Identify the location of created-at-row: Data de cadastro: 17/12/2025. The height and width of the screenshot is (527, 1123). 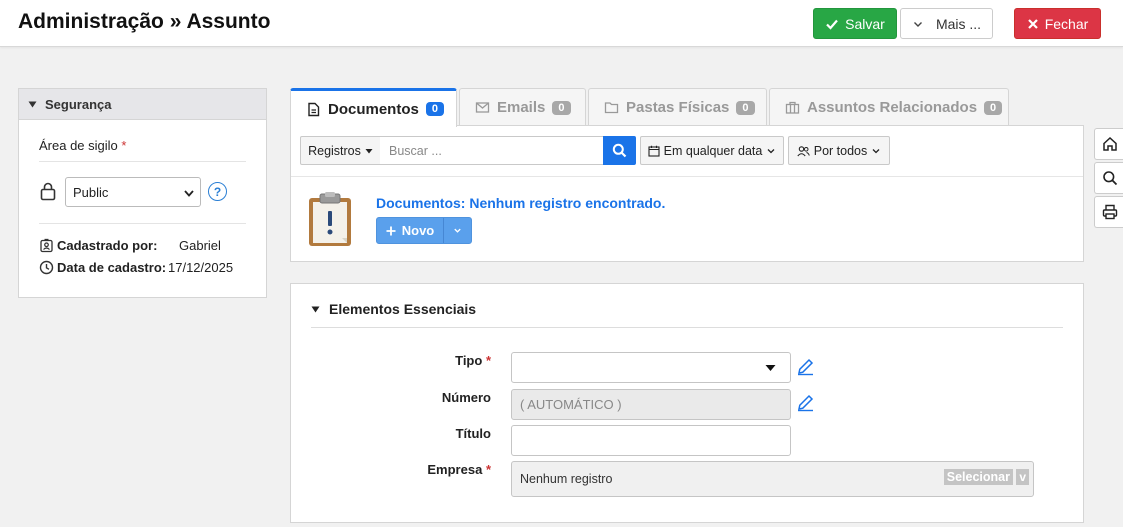
(136, 267).